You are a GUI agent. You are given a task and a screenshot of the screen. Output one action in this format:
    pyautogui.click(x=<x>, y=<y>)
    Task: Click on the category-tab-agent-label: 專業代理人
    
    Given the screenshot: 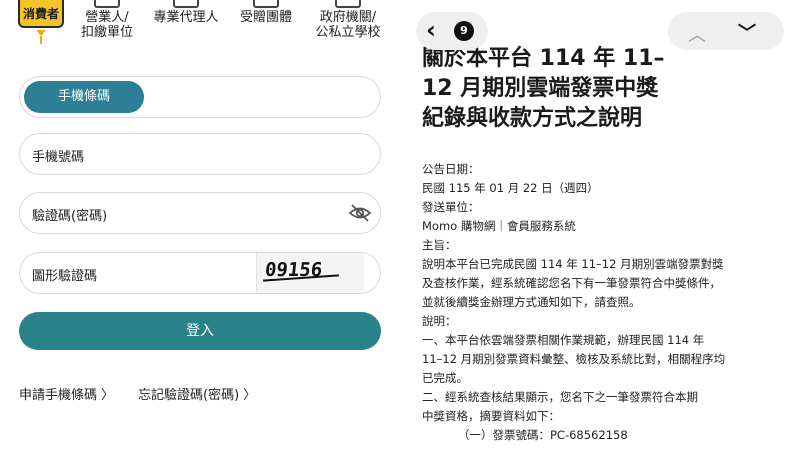 What is the action you would take?
    pyautogui.click(x=186, y=17)
    